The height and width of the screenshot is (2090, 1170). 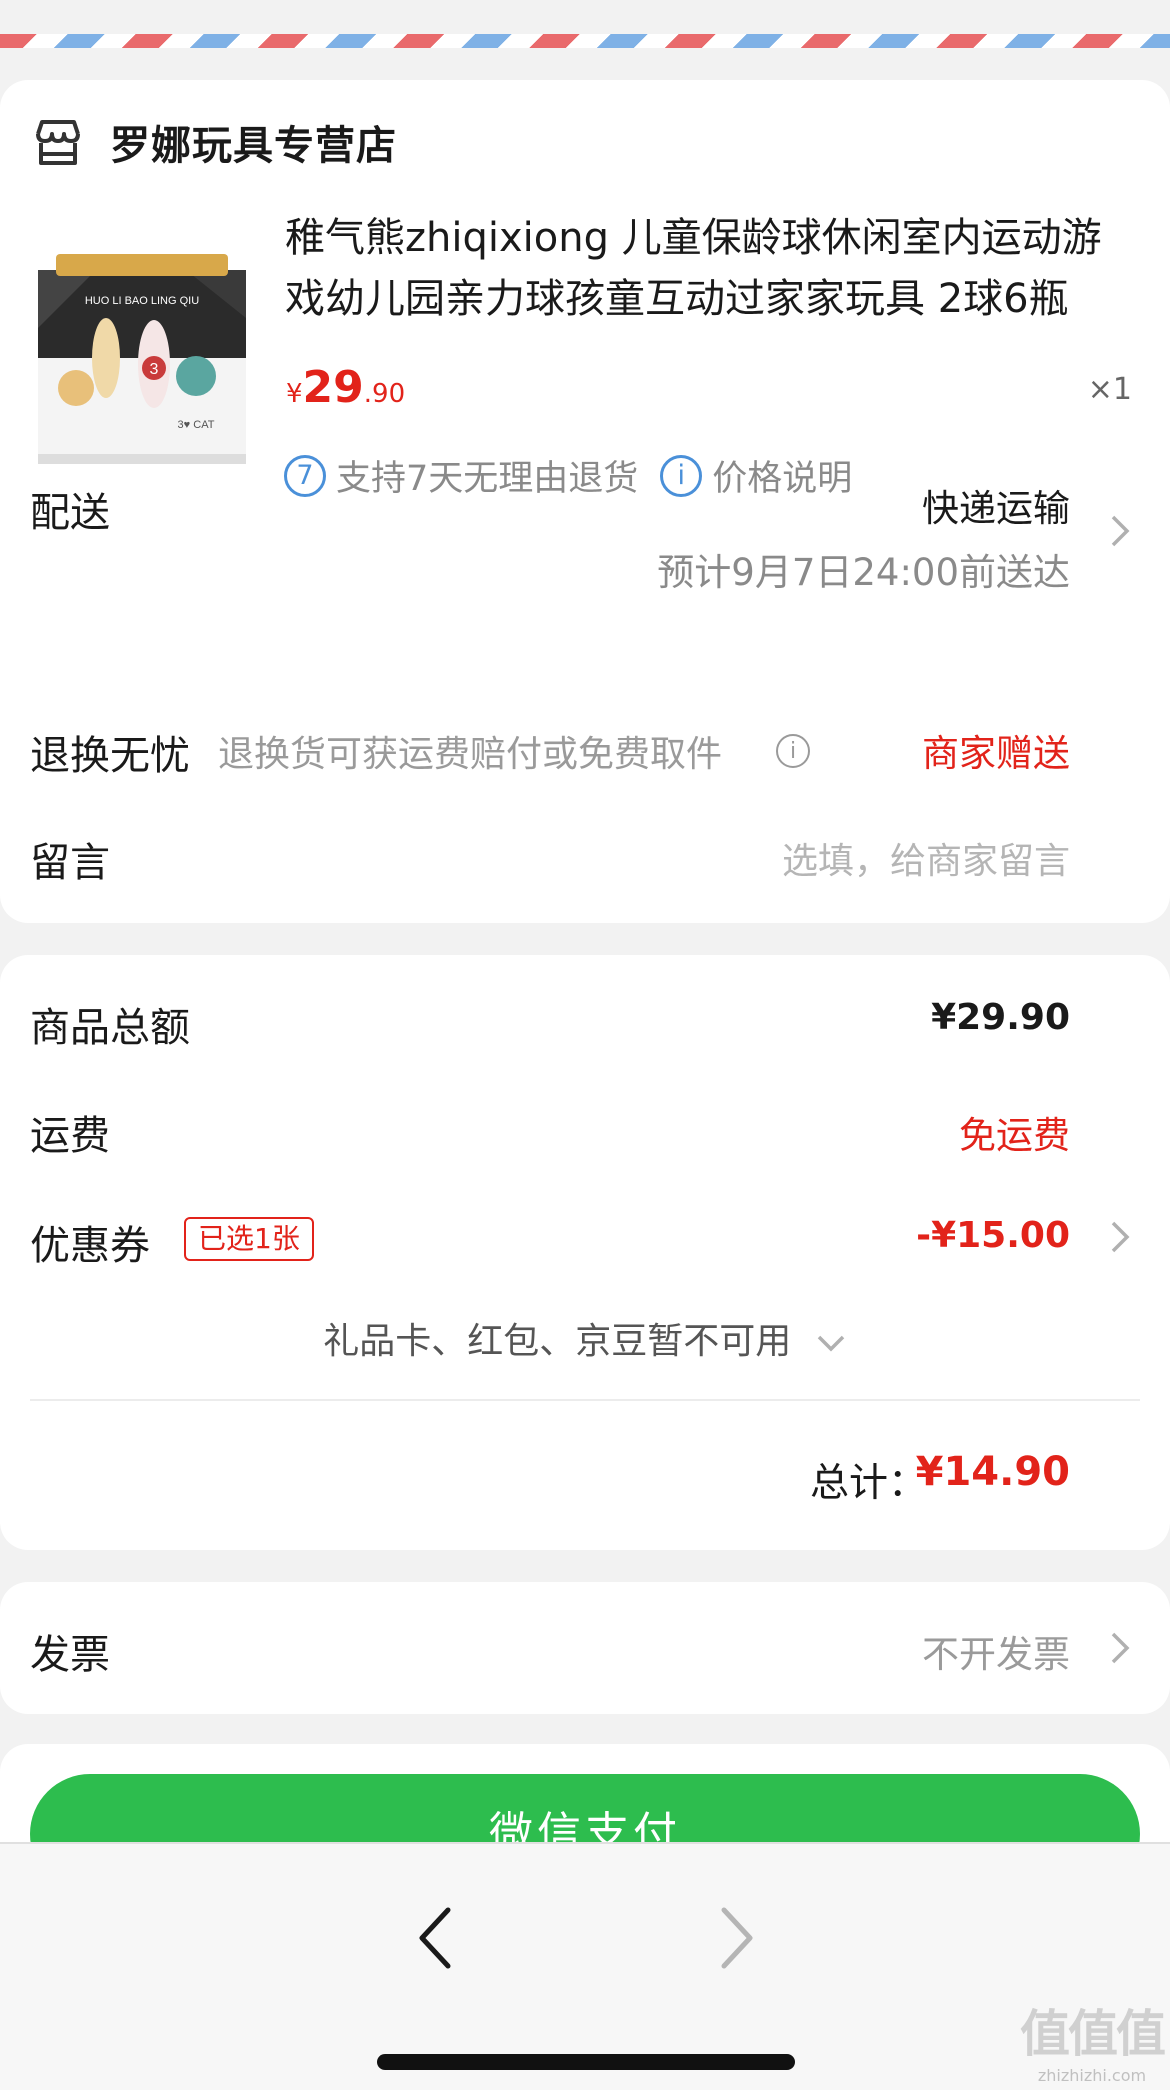 I want to click on coupon-badge: 已选1张, so click(x=249, y=1239).